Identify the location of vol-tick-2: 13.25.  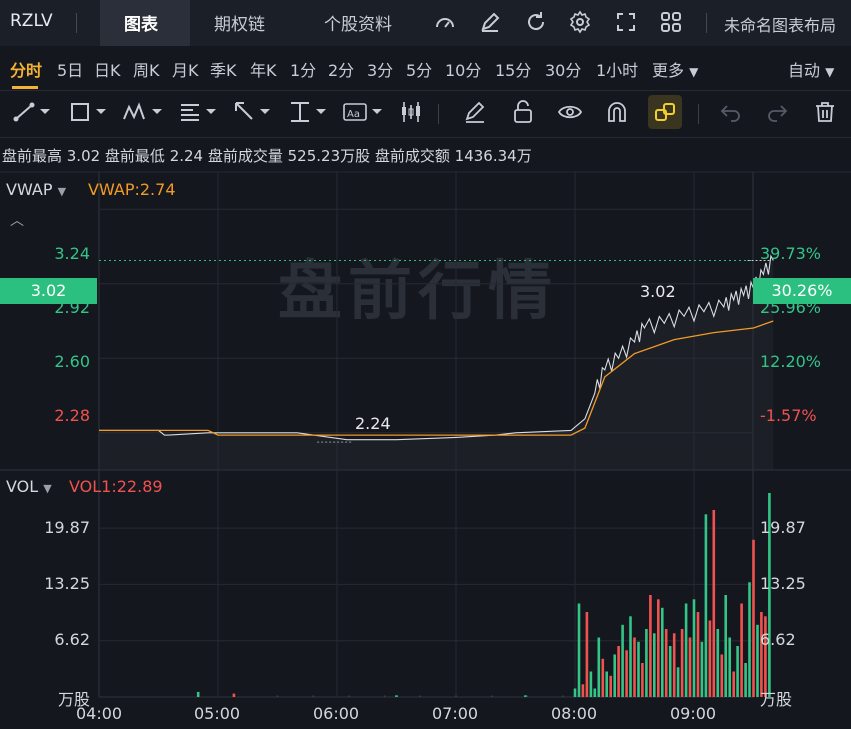
(67, 583).